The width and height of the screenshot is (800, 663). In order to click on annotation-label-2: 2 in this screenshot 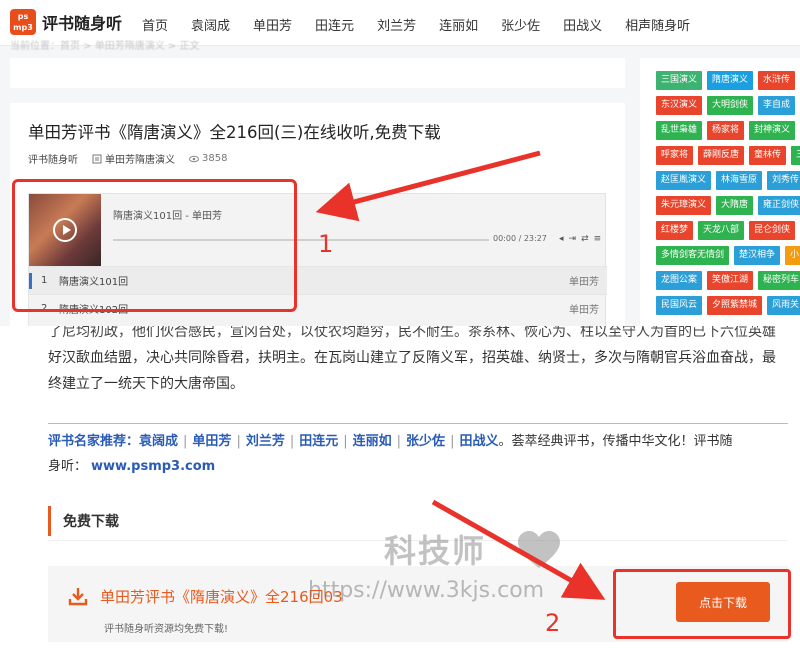, I will do `click(553, 623)`.